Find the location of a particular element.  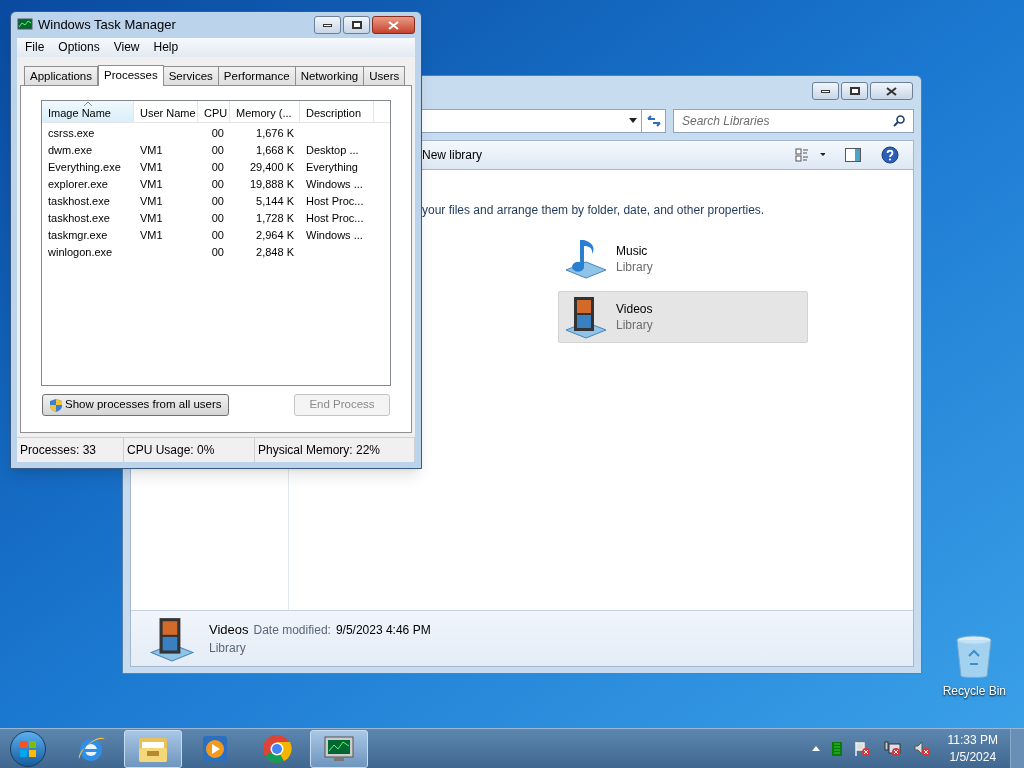

search-icon is located at coordinates (899, 120).